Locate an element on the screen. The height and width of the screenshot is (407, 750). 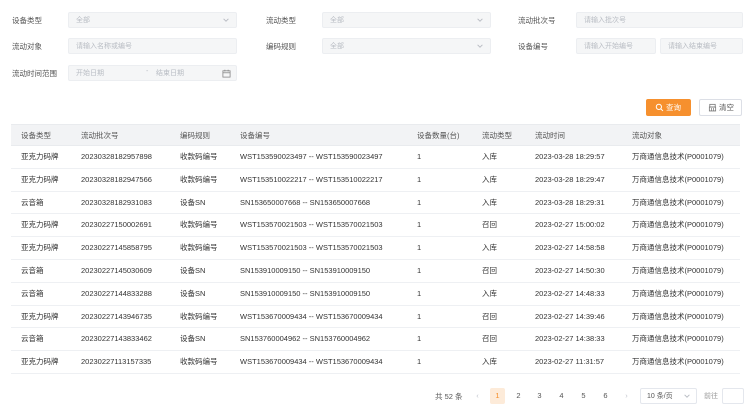
clear-button-label: 清空 is located at coordinates (726, 107).